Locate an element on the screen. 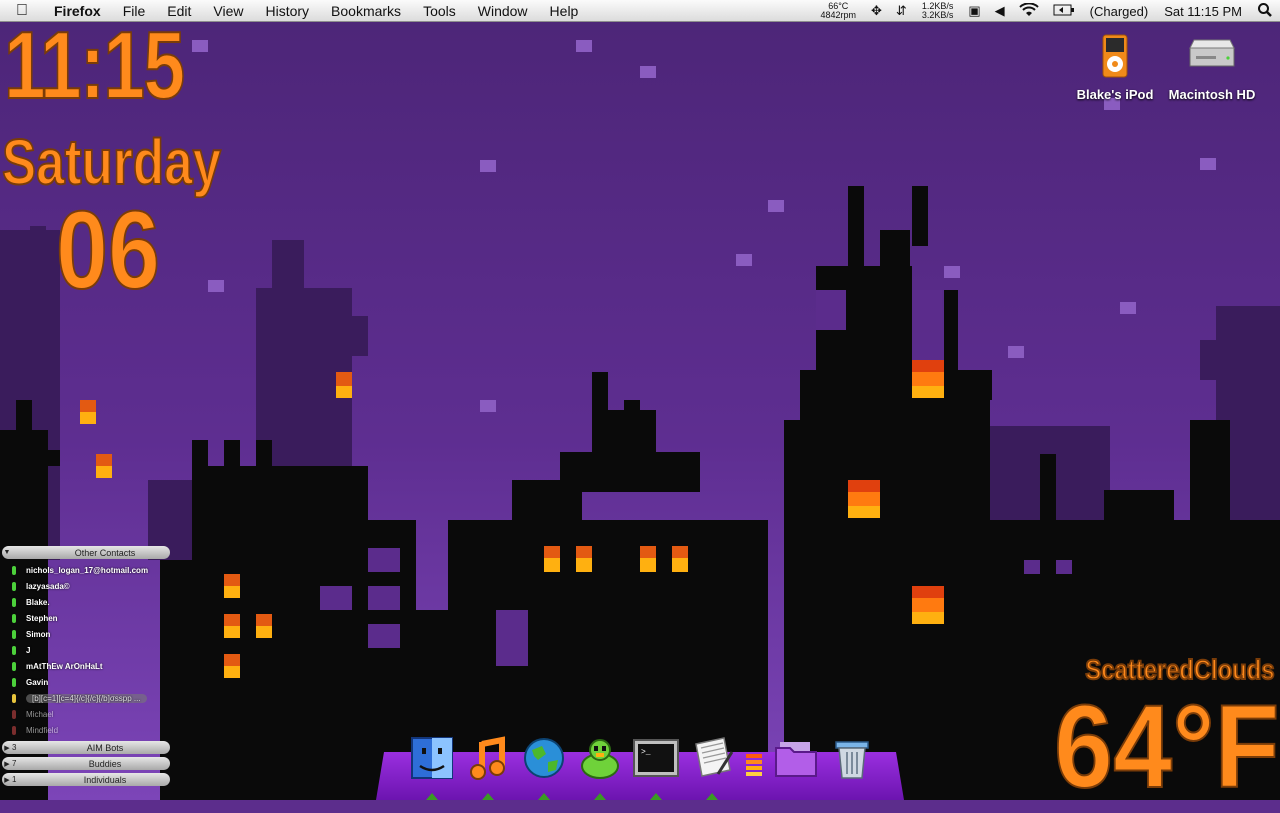 This screenshot has height=813, width=1280. menu-tools: Tools is located at coordinates (439, 11).